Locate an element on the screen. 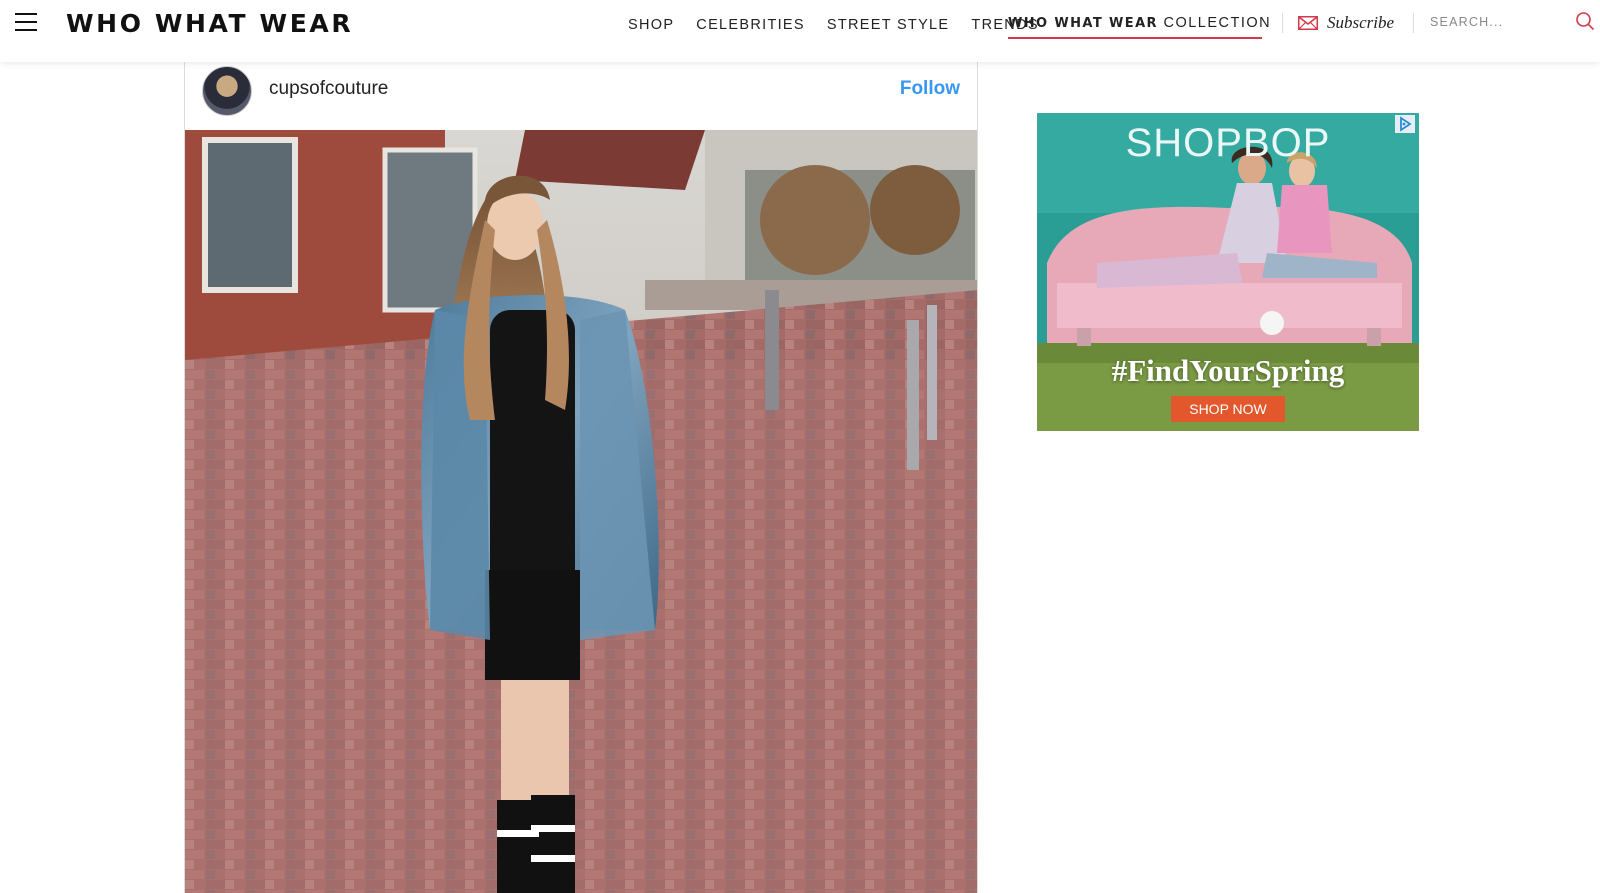 This screenshot has height=893, width=1600. mail-icon is located at coordinates (1308, 23).